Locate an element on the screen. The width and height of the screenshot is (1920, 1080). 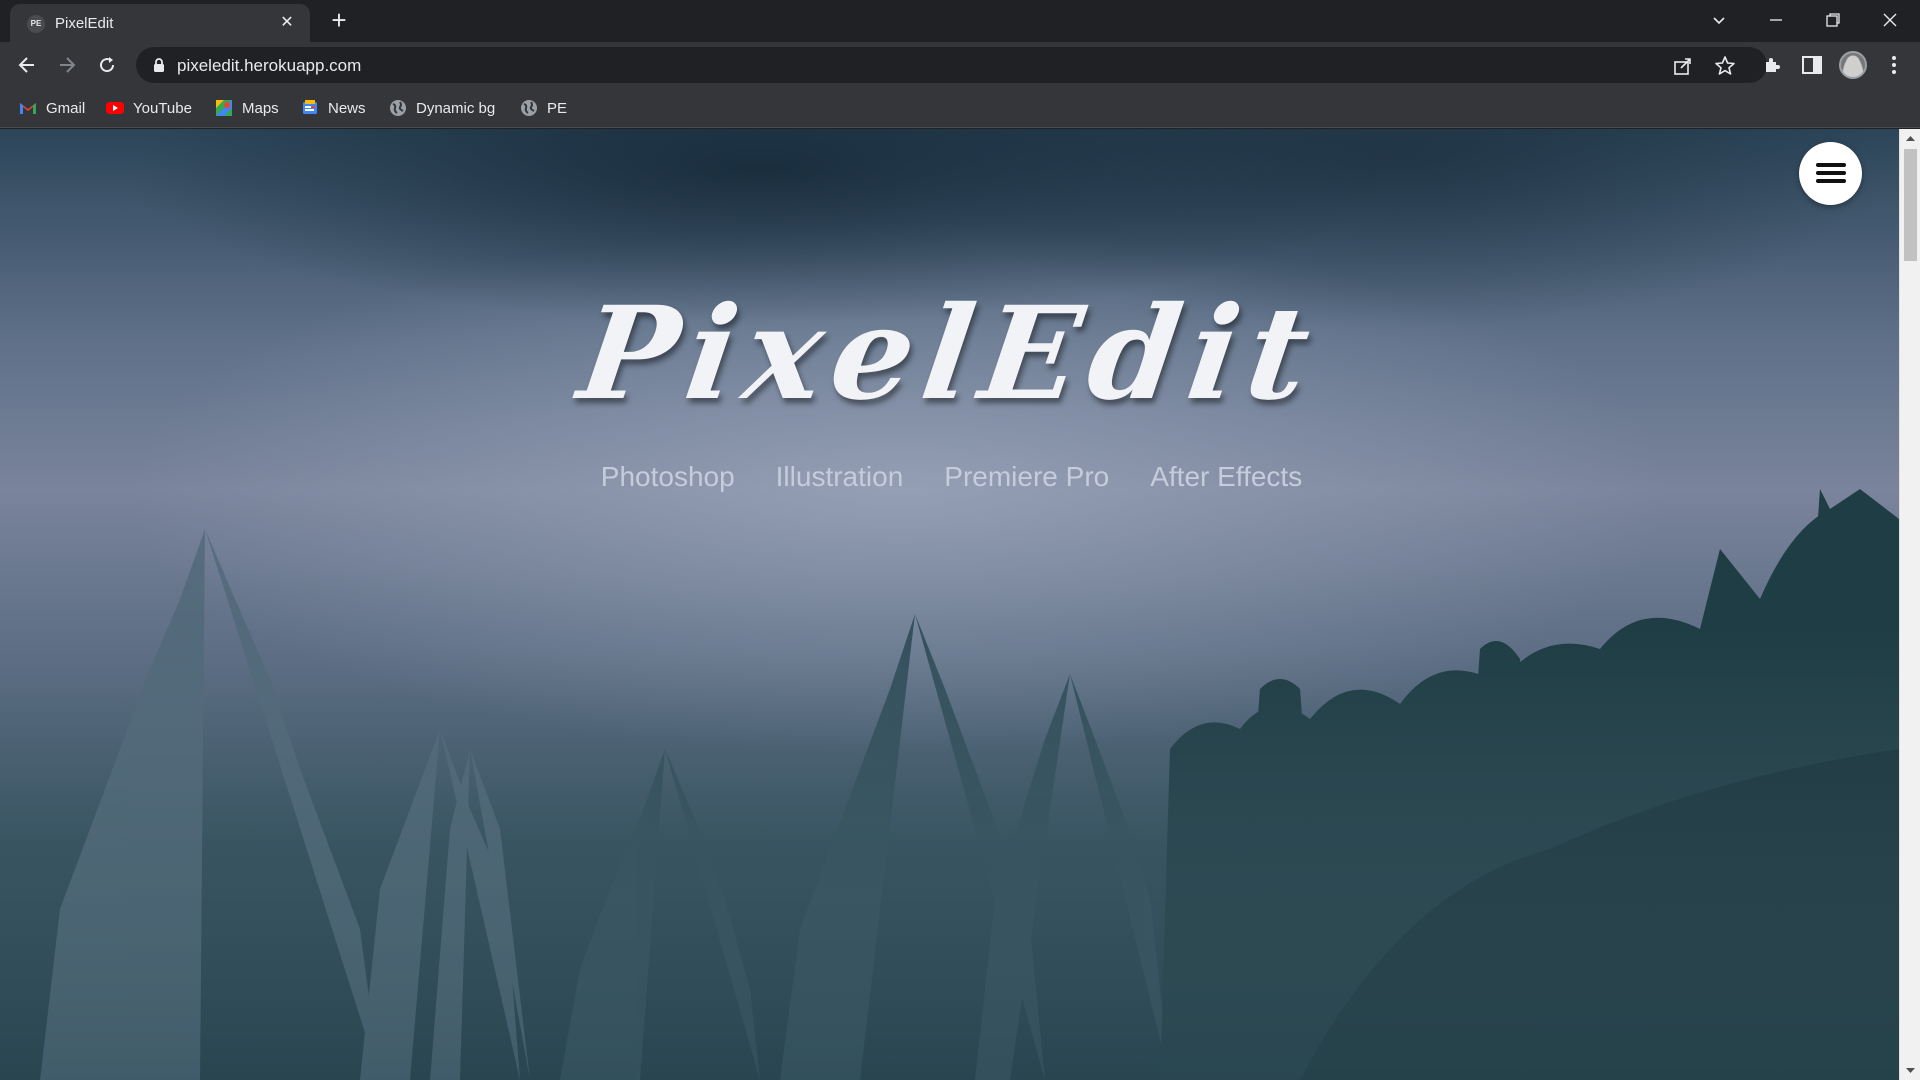
news-icon is located at coordinates (310, 107).